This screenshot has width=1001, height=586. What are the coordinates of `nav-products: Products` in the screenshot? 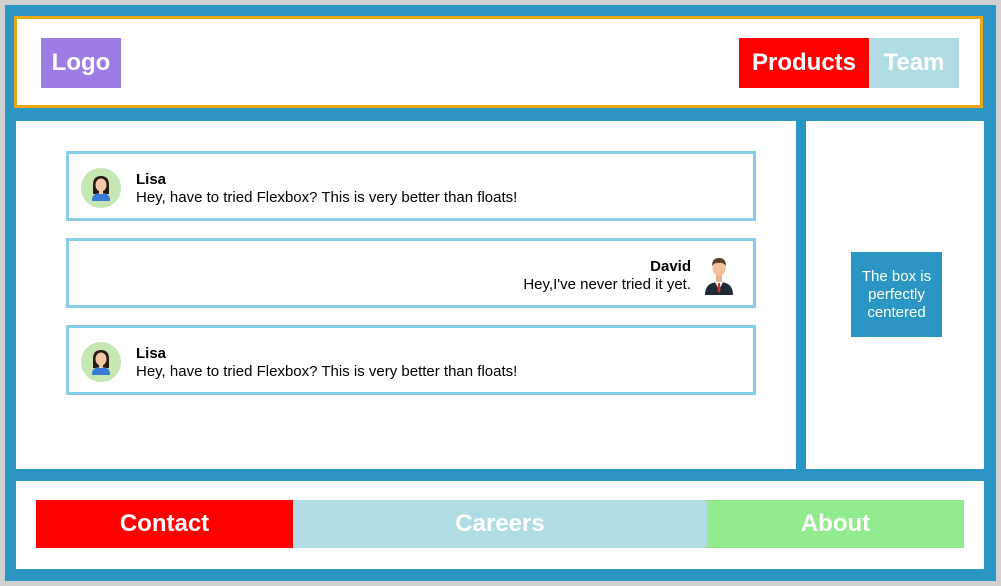 It's located at (804, 63).